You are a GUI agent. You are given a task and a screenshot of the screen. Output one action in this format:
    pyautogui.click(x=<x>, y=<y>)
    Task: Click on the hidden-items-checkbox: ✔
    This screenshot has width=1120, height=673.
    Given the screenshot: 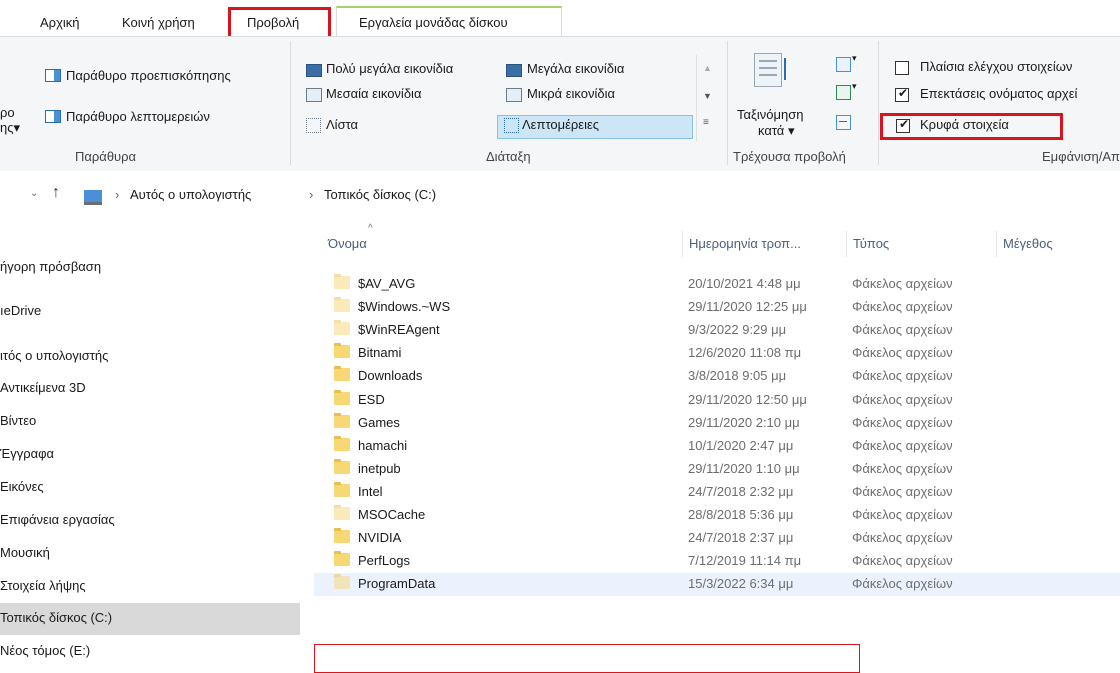 What is the action you would take?
    pyautogui.click(x=903, y=125)
    